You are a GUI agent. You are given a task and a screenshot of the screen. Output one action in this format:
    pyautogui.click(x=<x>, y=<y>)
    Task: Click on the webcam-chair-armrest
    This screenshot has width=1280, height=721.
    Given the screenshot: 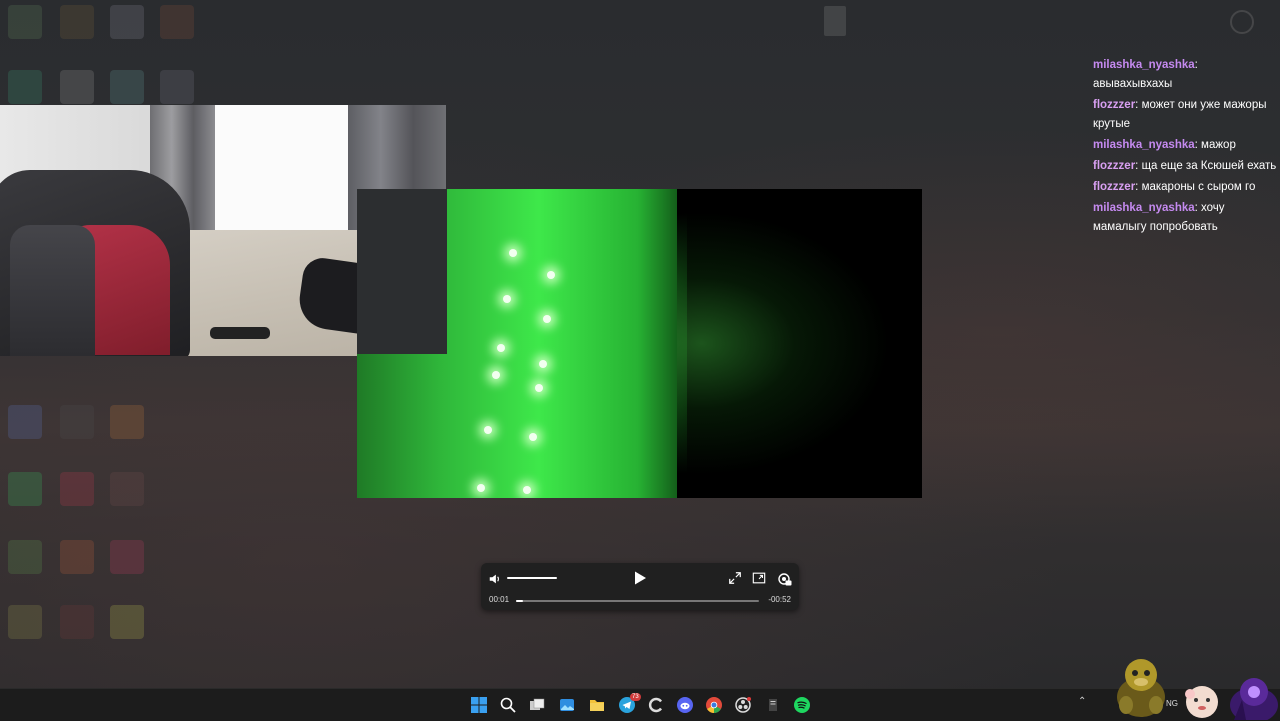 What is the action you would take?
    pyautogui.click(x=240, y=333)
    